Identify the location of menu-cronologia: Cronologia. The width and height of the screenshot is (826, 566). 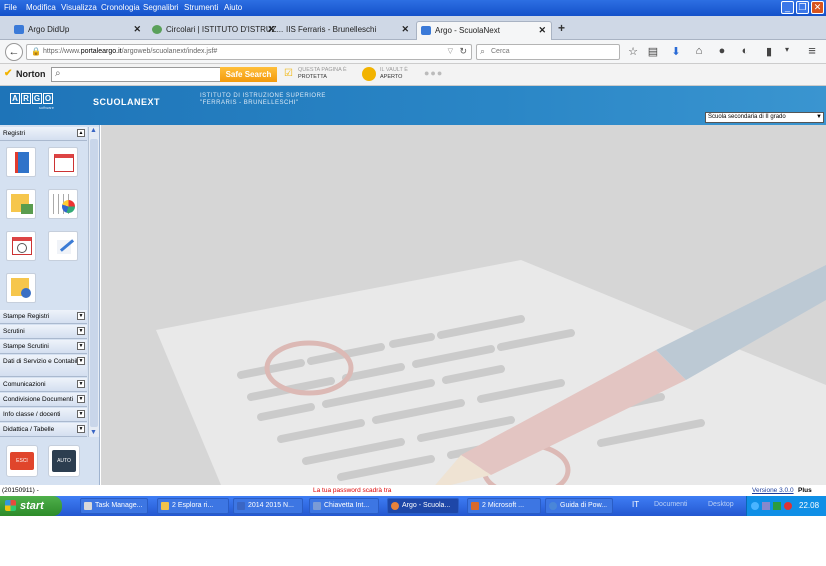
(120, 7).